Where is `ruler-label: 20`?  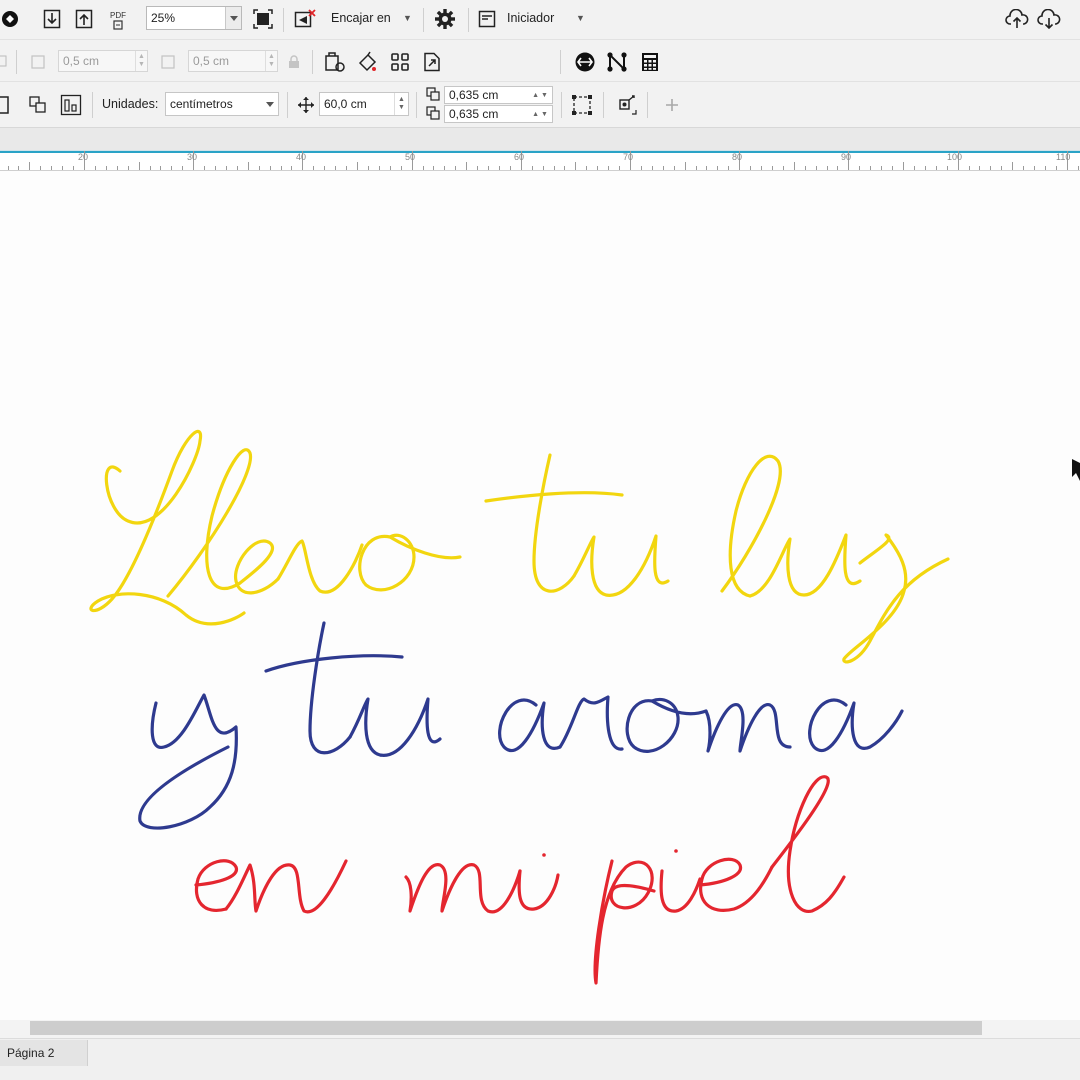 ruler-label: 20 is located at coordinates (83, 157).